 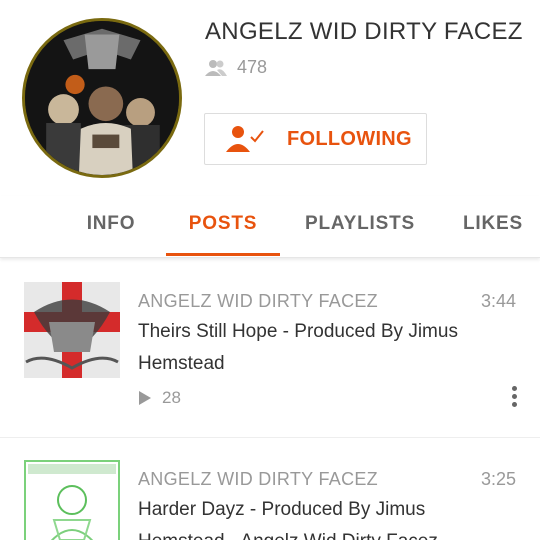 I want to click on track-duration: 3:25, so click(x=498, y=479).